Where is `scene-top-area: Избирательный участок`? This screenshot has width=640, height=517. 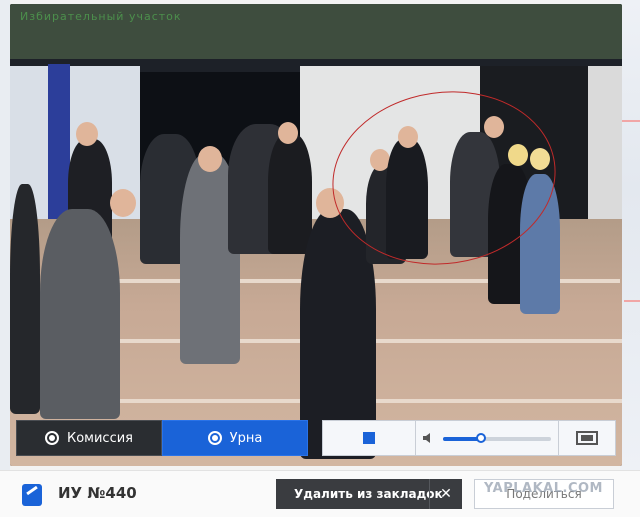 scene-top-area: Избирательный участок is located at coordinates (316, 35).